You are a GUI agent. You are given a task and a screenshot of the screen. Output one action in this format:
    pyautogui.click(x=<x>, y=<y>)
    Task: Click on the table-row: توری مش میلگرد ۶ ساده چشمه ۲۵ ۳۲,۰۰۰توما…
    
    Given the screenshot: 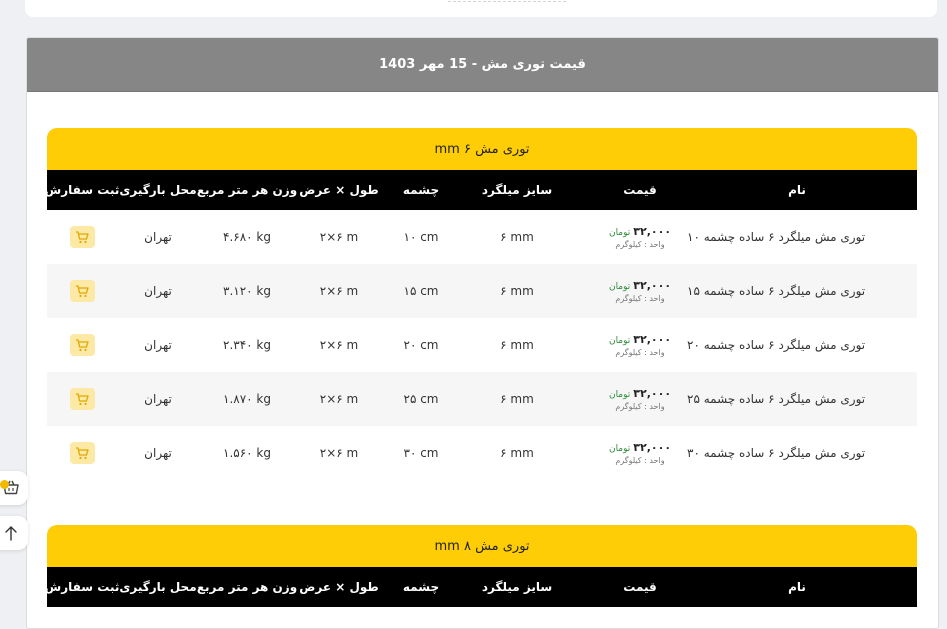 What is the action you would take?
    pyautogui.click(x=482, y=399)
    